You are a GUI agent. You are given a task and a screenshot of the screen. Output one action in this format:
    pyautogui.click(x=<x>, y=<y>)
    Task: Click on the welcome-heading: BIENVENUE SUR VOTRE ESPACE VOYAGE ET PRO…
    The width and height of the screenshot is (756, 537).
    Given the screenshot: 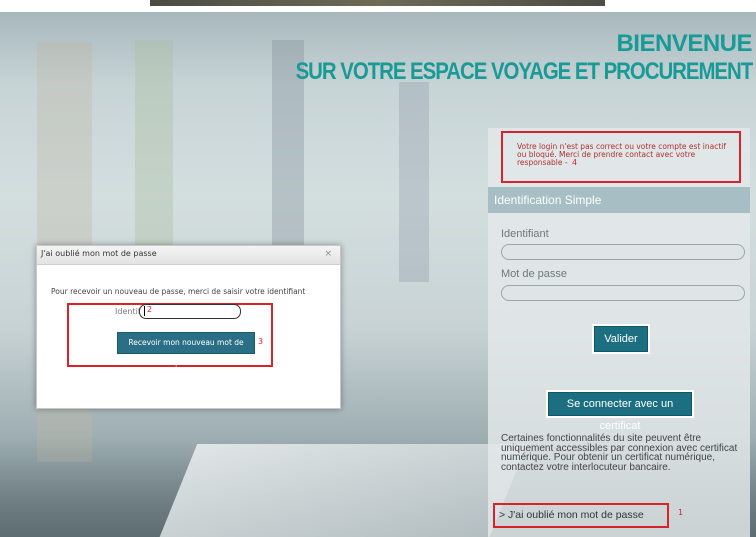 What is the action you would take?
    pyautogui.click(x=484, y=58)
    